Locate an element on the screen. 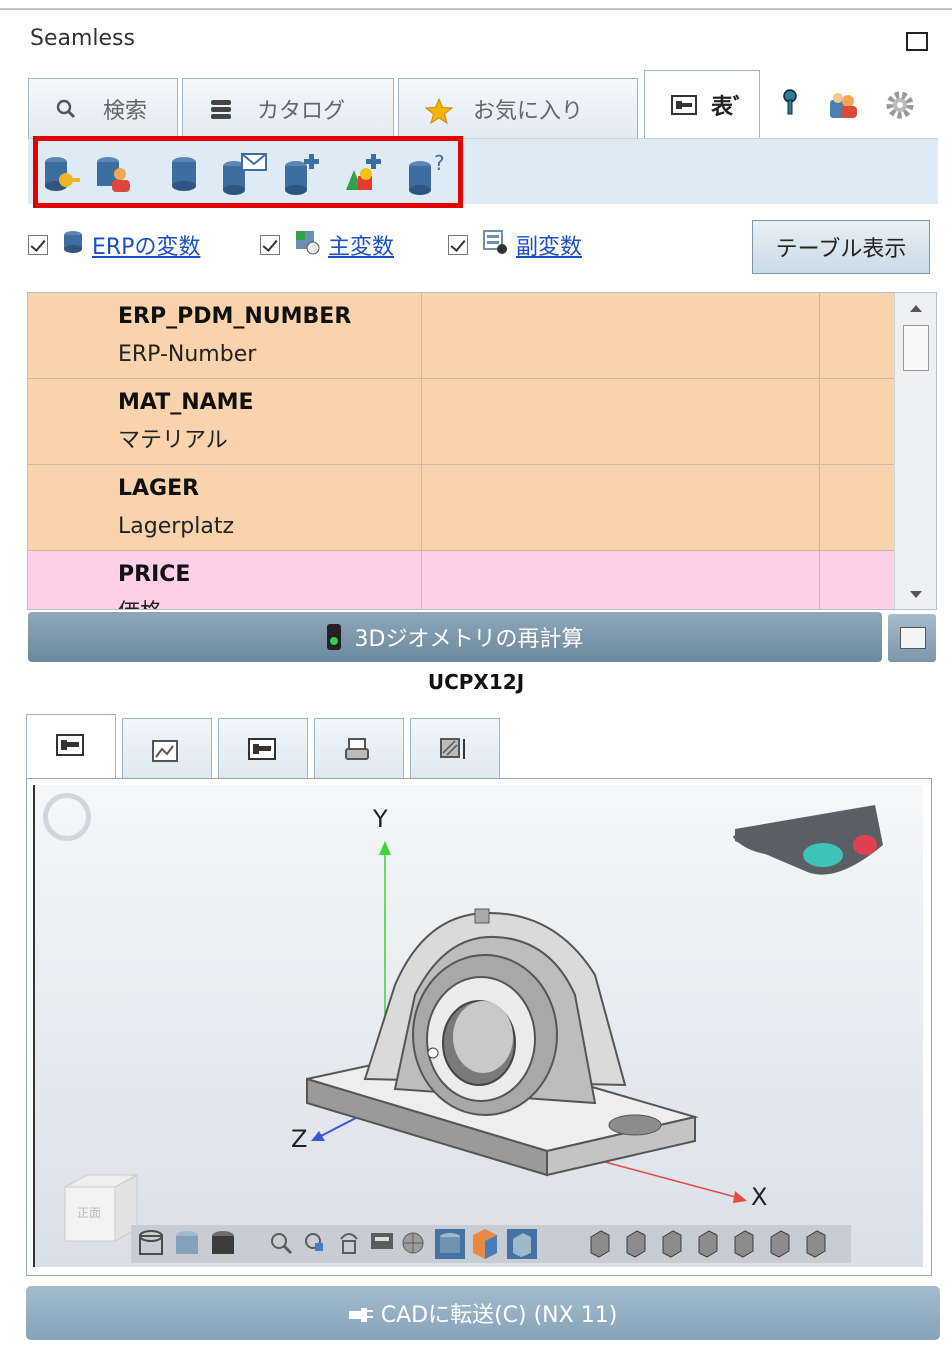  database-icon is located at coordinates (73, 245).